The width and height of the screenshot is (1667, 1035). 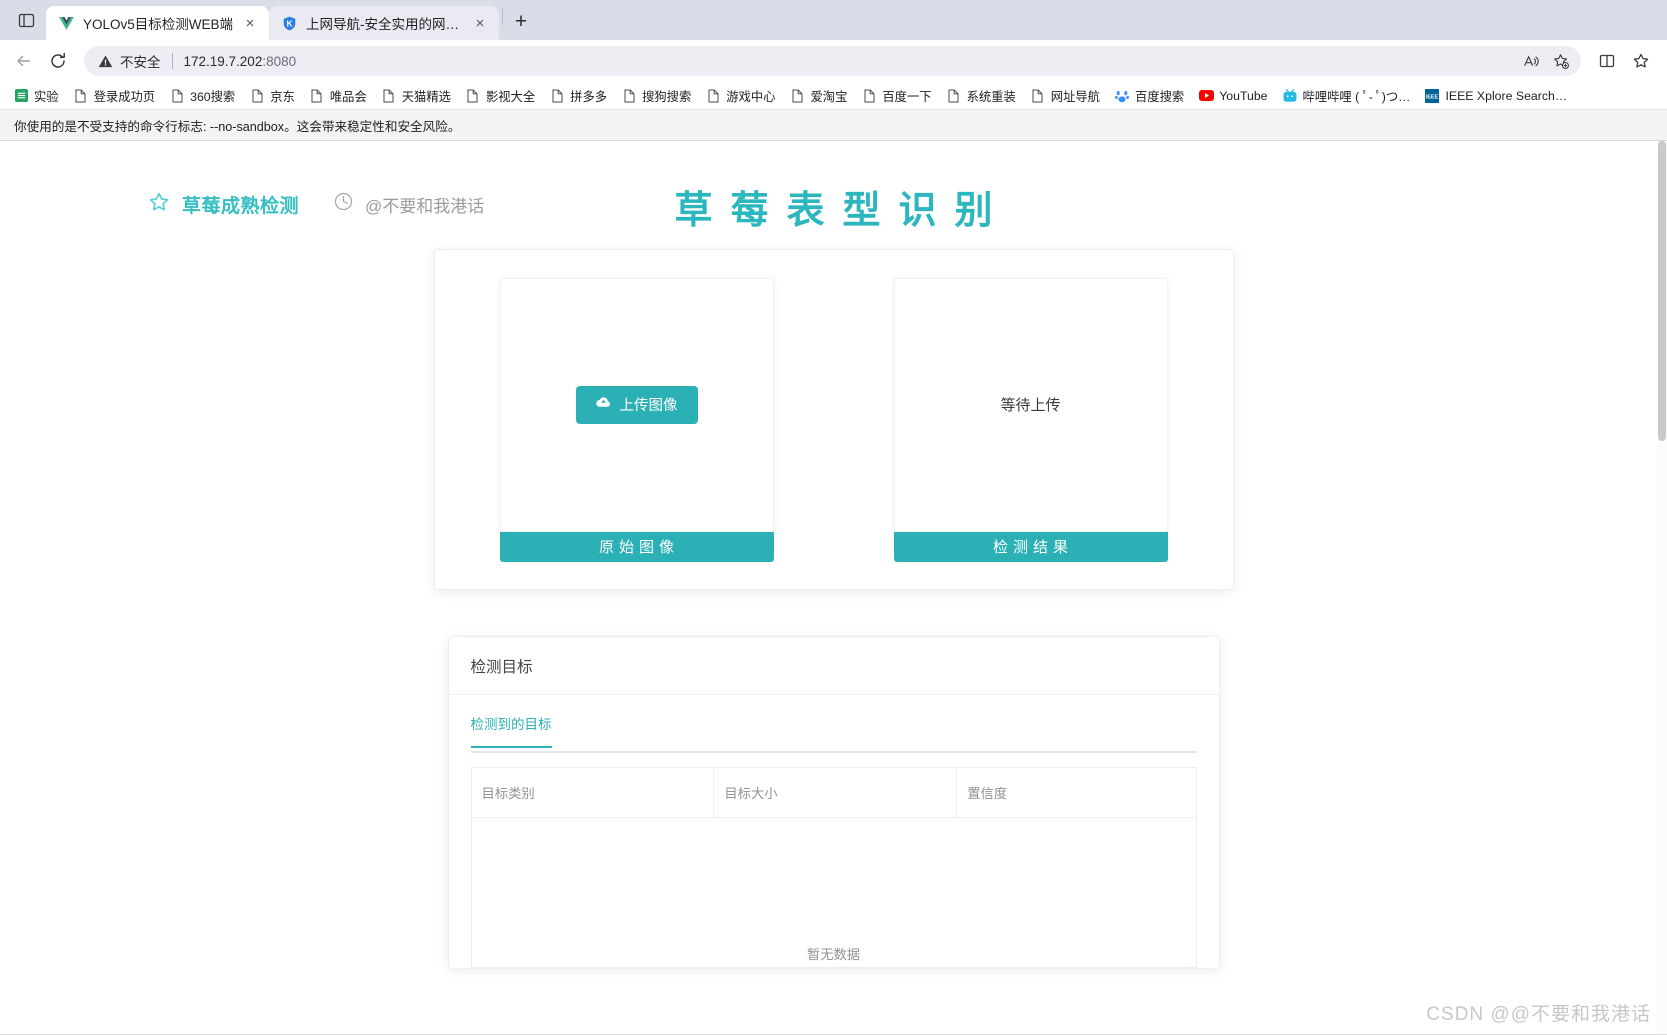 What do you see at coordinates (1243, 95) in the screenshot?
I see `bookmark-label: YouTube` at bounding box center [1243, 95].